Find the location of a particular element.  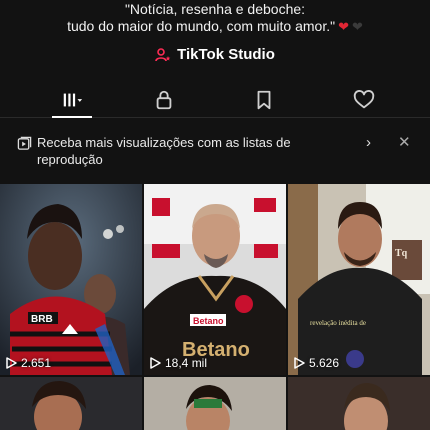

bio-line-1: "Notícia, resenha e deboche: is located at coordinates (215, 9).